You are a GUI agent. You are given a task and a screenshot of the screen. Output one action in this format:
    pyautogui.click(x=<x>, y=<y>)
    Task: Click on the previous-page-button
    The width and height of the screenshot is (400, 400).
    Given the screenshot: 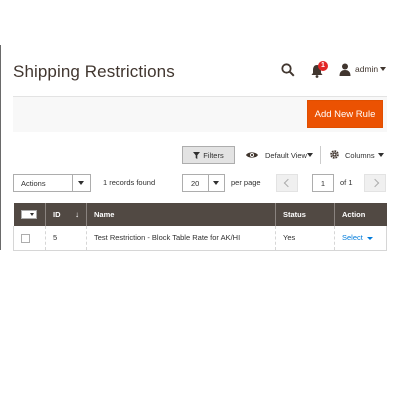 What is the action you would take?
    pyautogui.click(x=287, y=183)
    